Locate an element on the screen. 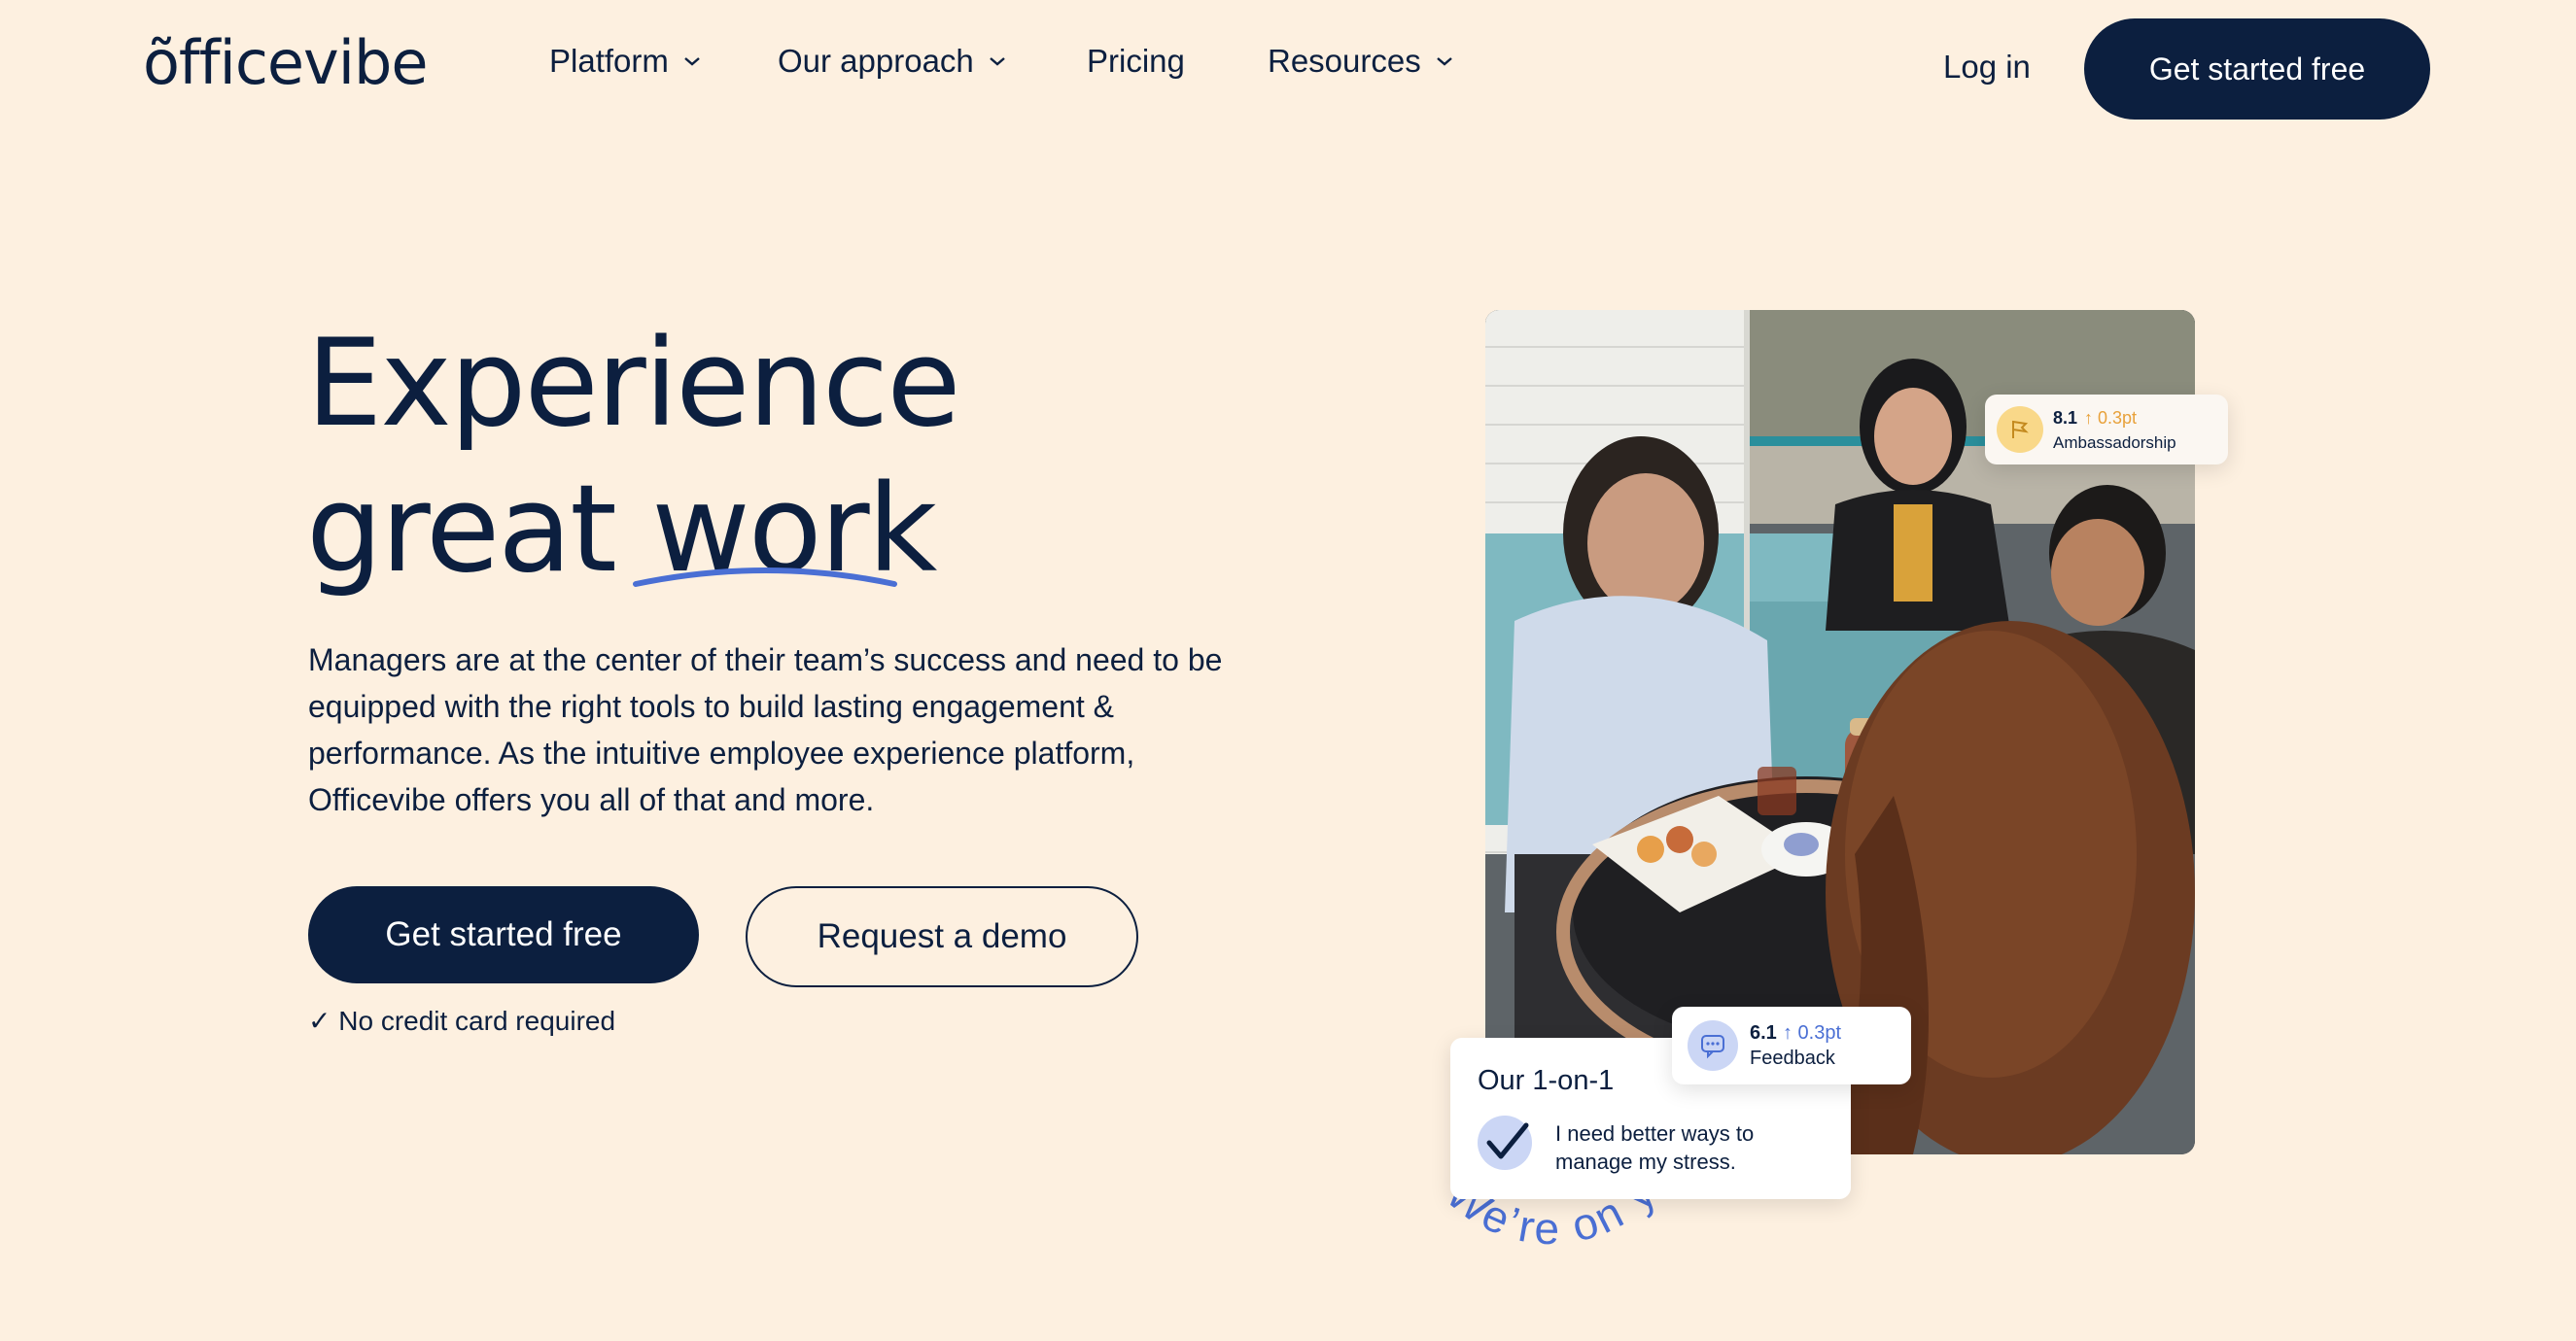 Image resolution: width=2576 pixels, height=1341 pixels. hero-title-great: great is located at coordinates (461, 530).